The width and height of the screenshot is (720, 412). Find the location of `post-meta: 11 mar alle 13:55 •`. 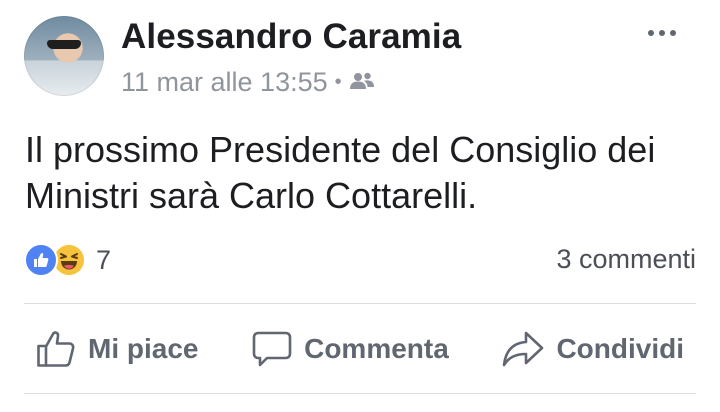

post-meta: 11 mar alle 13:55 • is located at coordinates (248, 82).